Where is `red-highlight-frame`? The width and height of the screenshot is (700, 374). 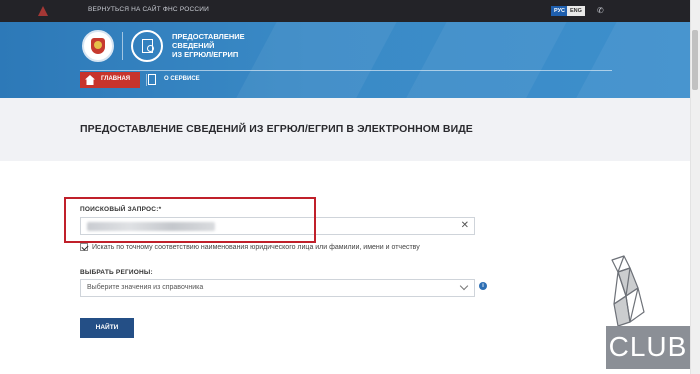
red-highlight-frame is located at coordinates (190, 220).